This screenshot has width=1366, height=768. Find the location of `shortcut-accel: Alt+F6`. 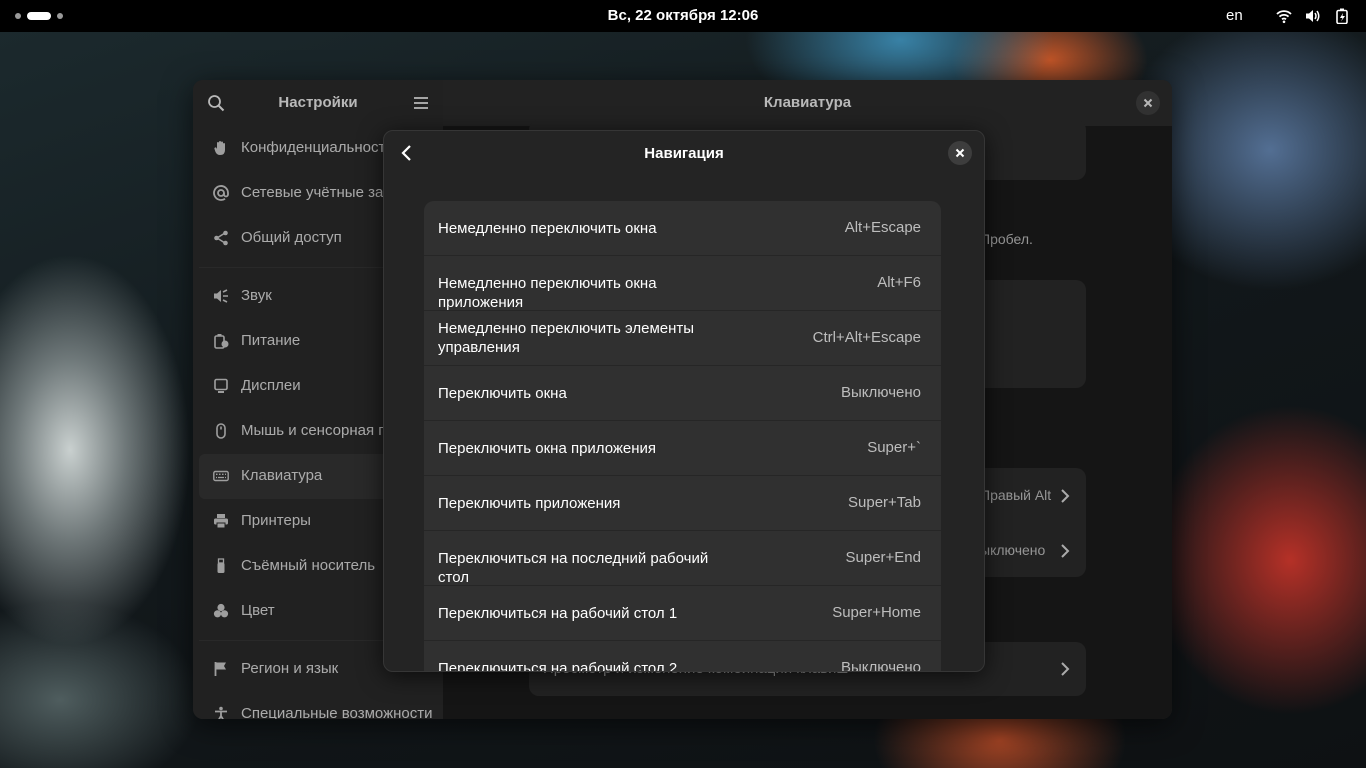

shortcut-accel: Alt+F6 is located at coordinates (899, 282).